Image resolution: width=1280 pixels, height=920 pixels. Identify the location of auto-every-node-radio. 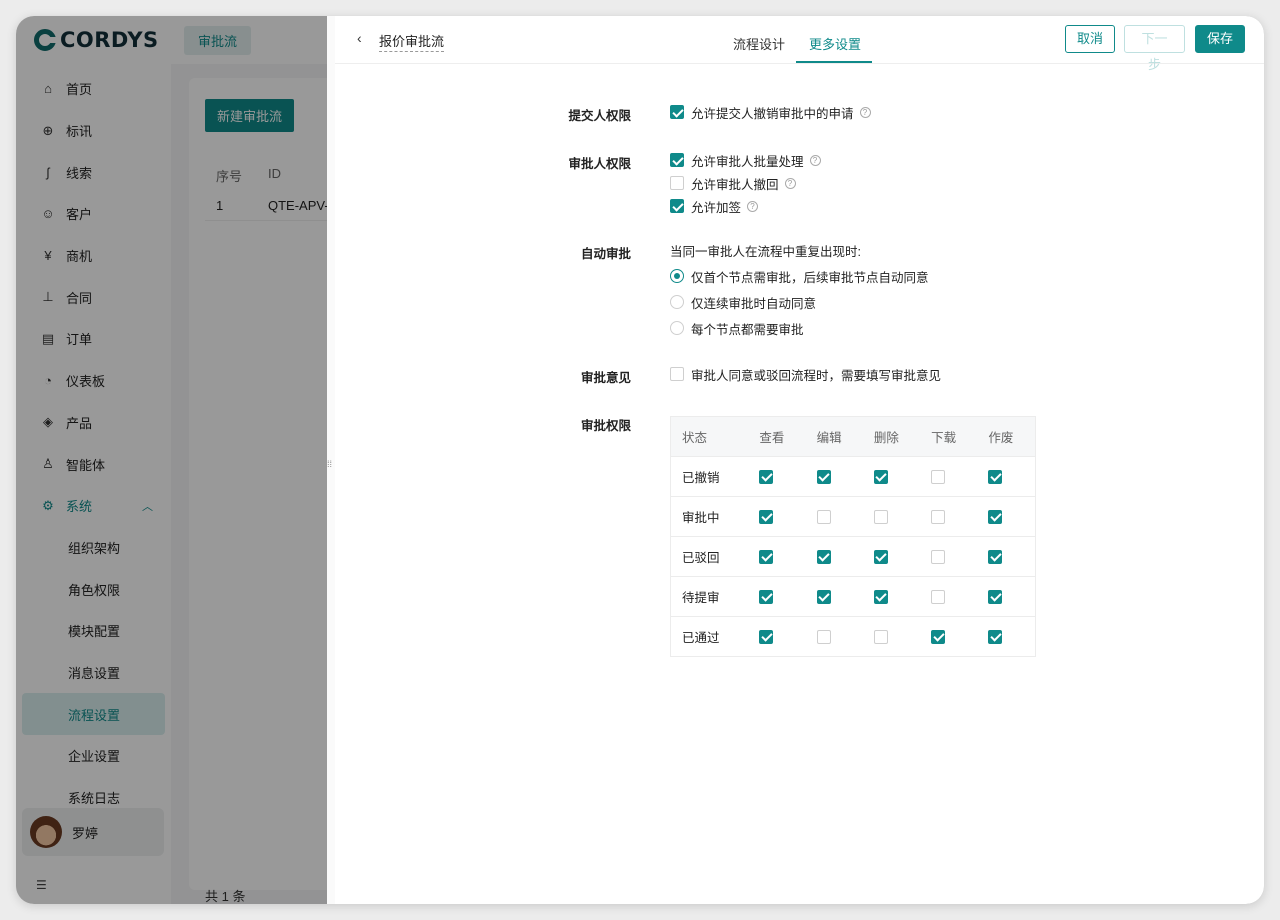
(677, 328).